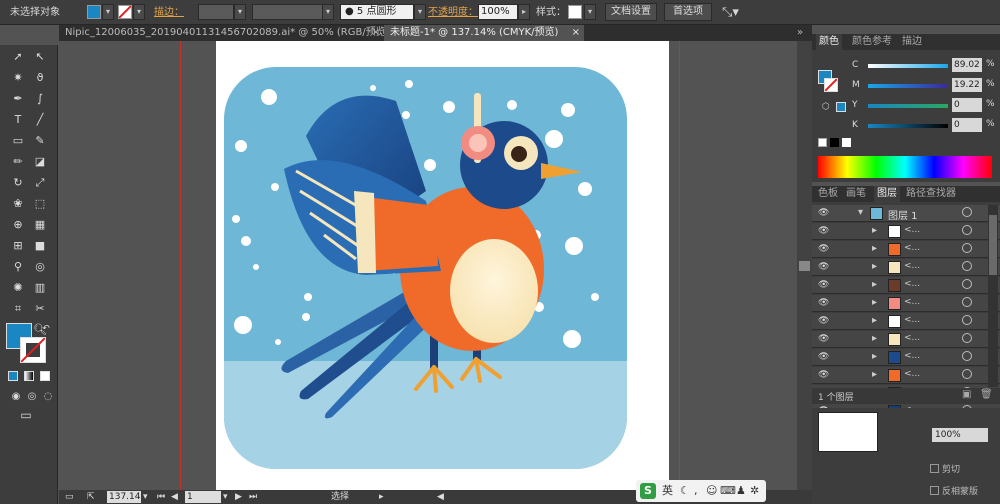 The image size is (1000, 504). What do you see at coordinates (701, 491) in the screenshot?
I see `ime-toolbar: S 英 ☾ , ☺ ⌨ ♟ ✲` at bounding box center [701, 491].